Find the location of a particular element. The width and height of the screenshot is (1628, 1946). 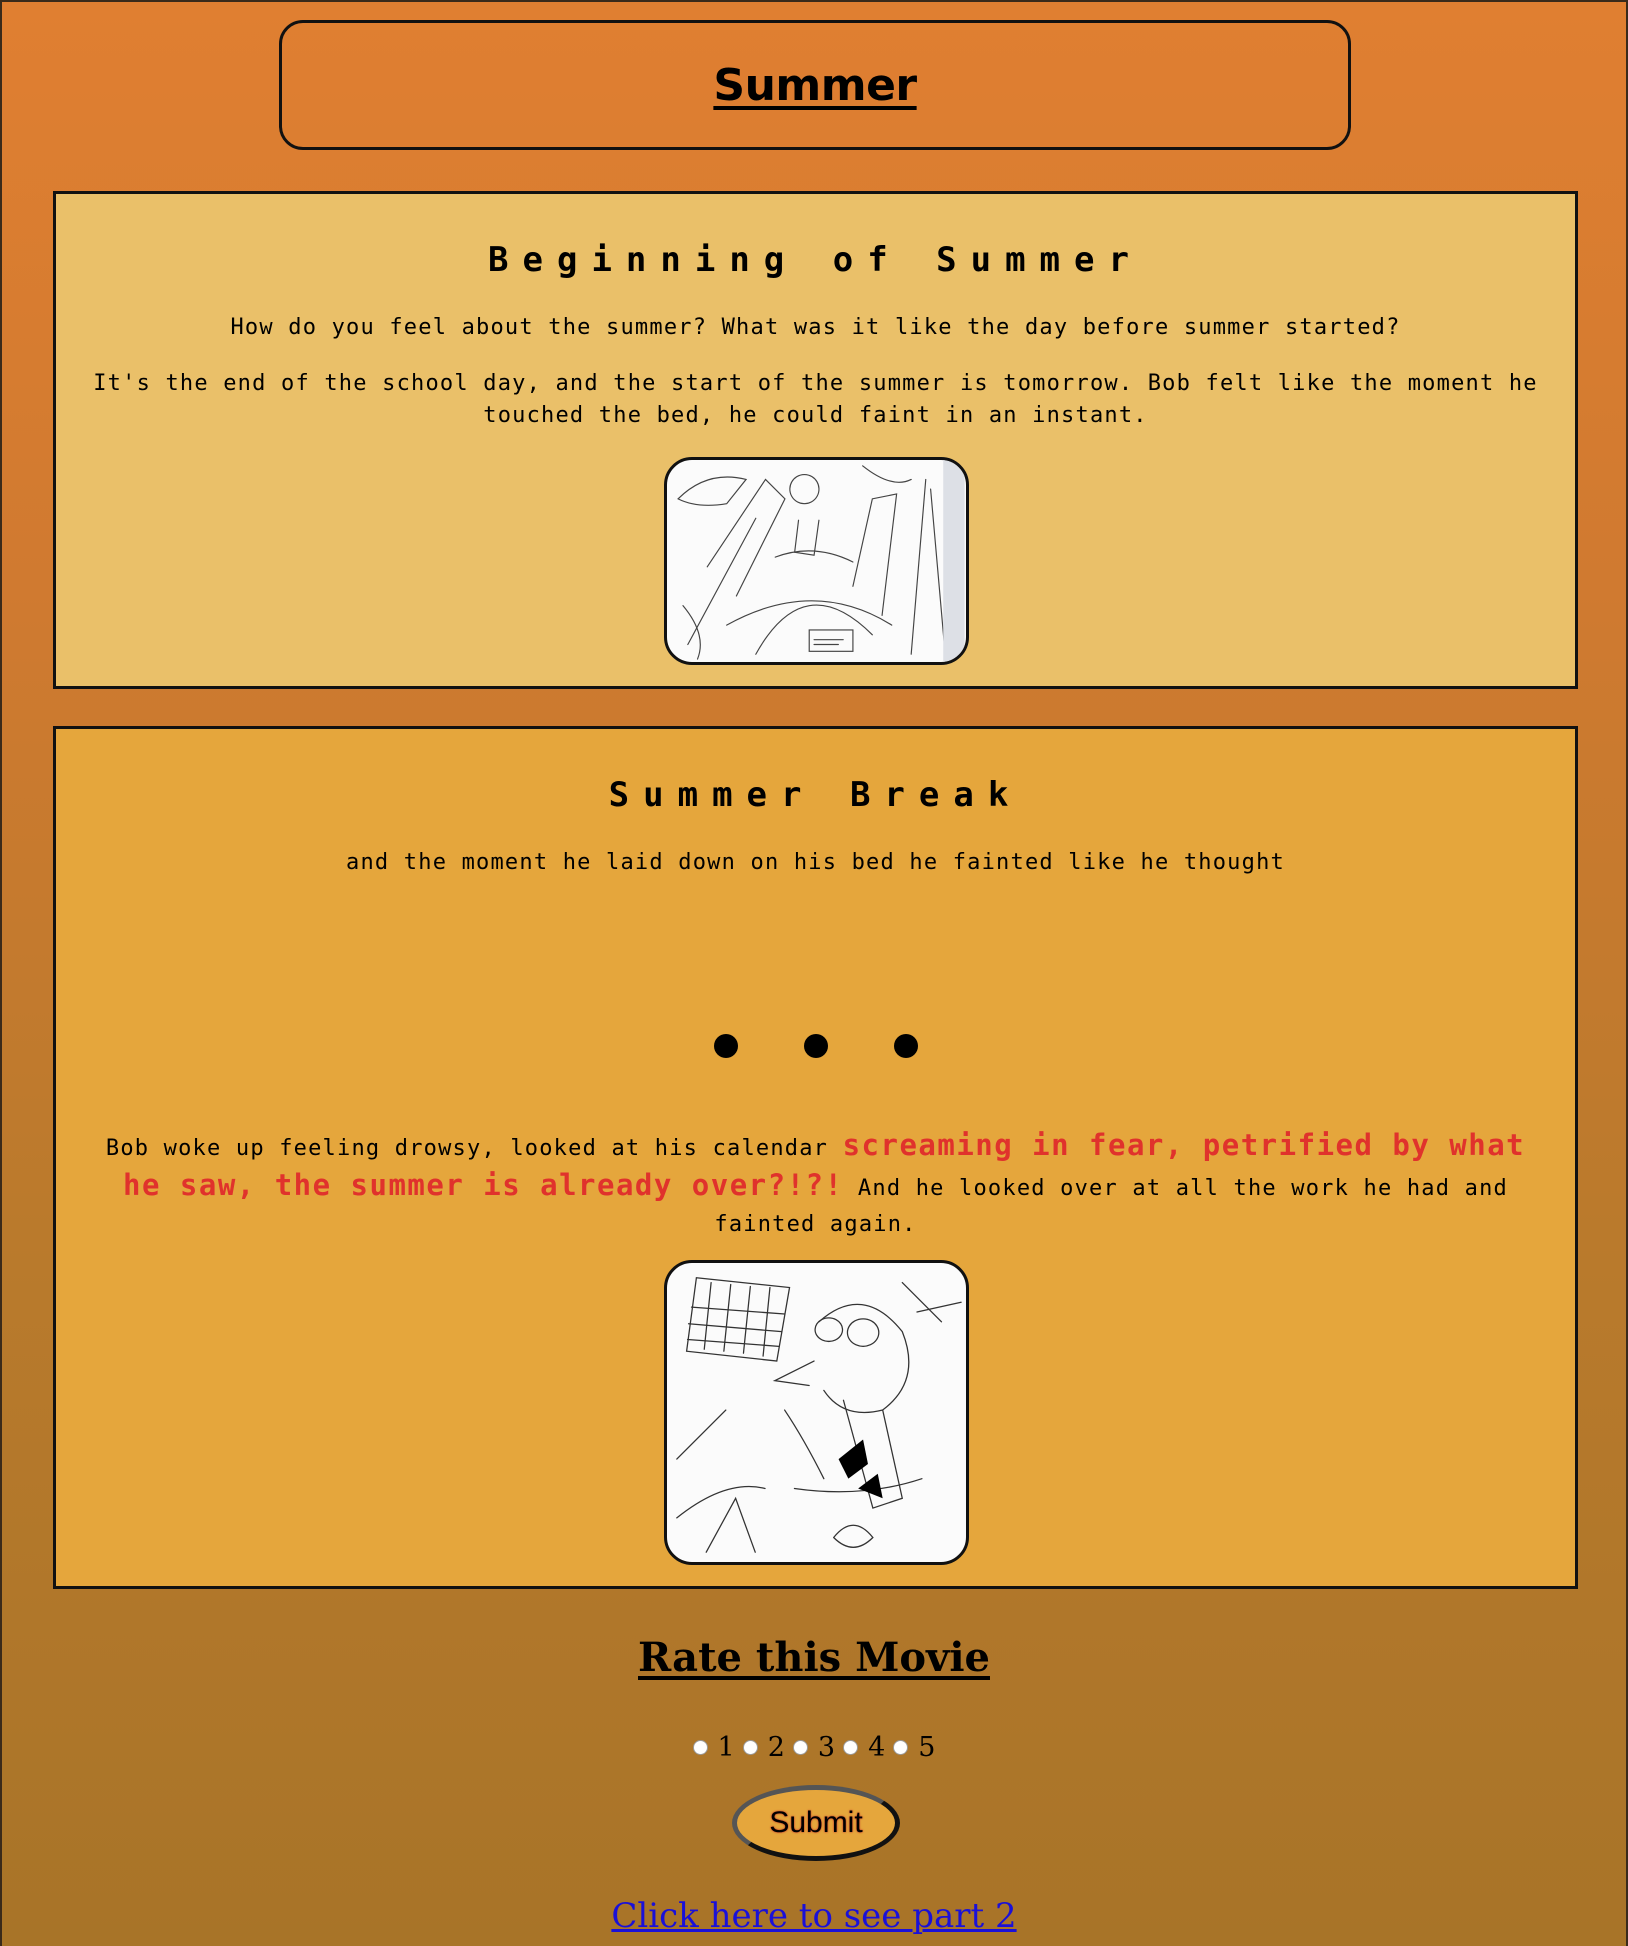

page-title: Summer is located at coordinates (815, 85).